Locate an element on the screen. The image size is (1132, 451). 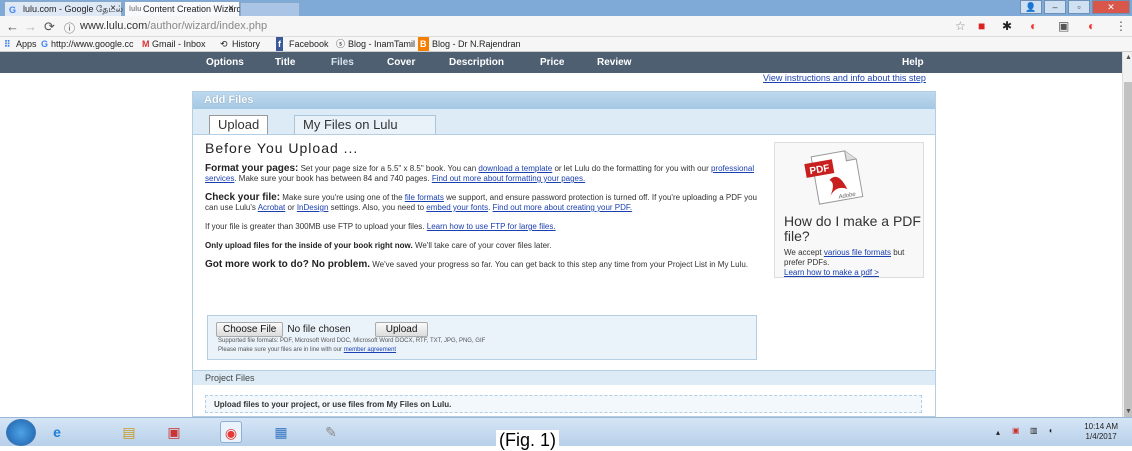
url-host: www.lulu.com is located at coordinates (114, 26).